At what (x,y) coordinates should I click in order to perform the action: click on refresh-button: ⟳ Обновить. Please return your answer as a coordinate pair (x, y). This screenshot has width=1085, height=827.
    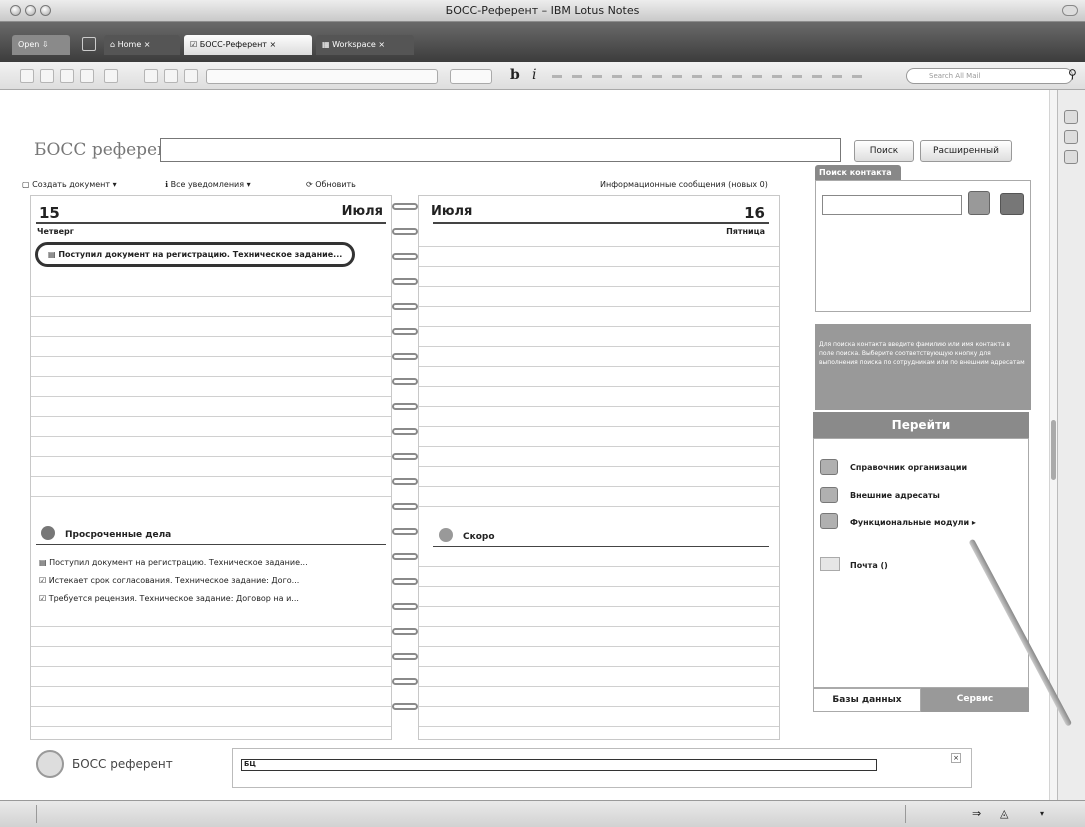
    Looking at the image, I should click on (331, 184).